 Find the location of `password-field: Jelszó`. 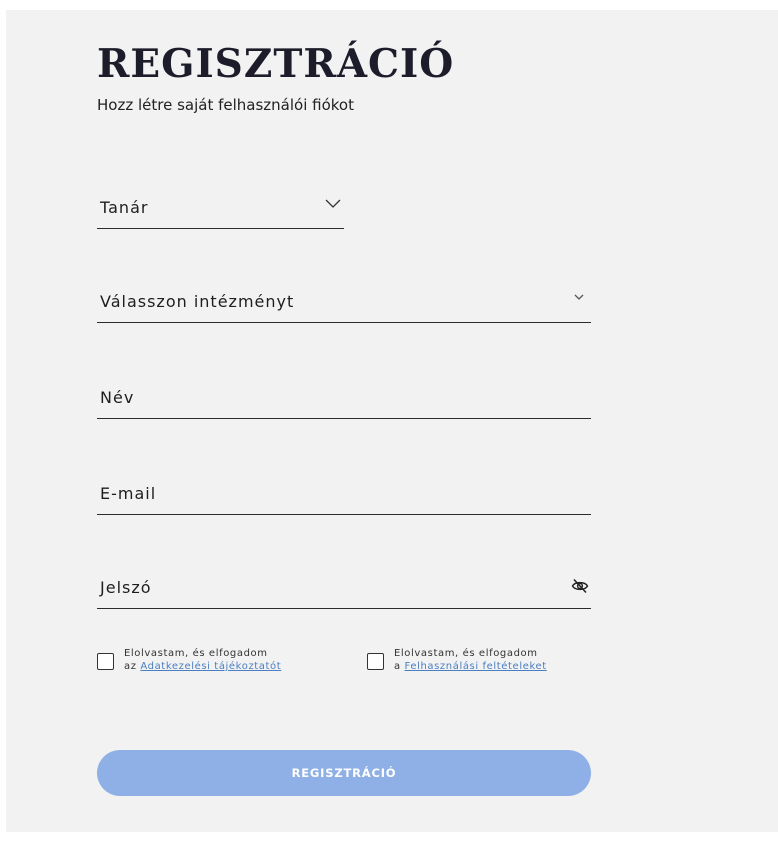

password-field: Jelszó is located at coordinates (344, 585).